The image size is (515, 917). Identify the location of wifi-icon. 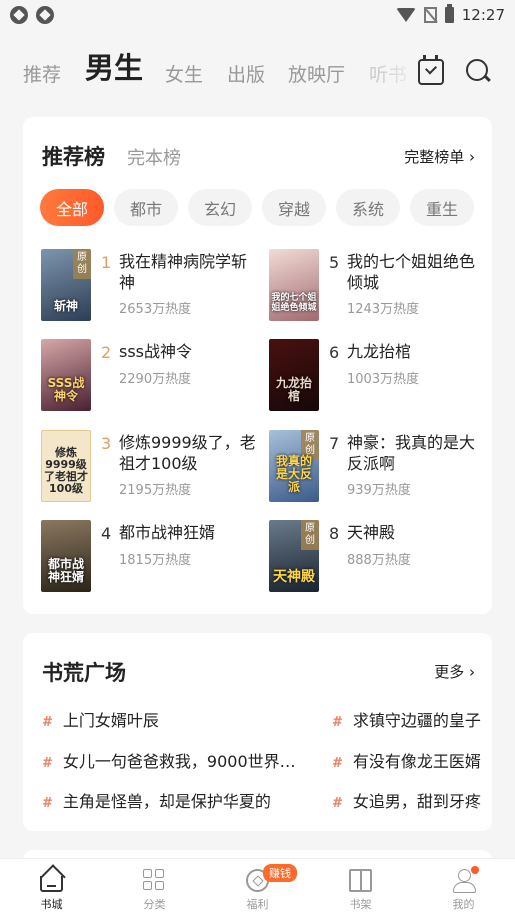
(405, 15).